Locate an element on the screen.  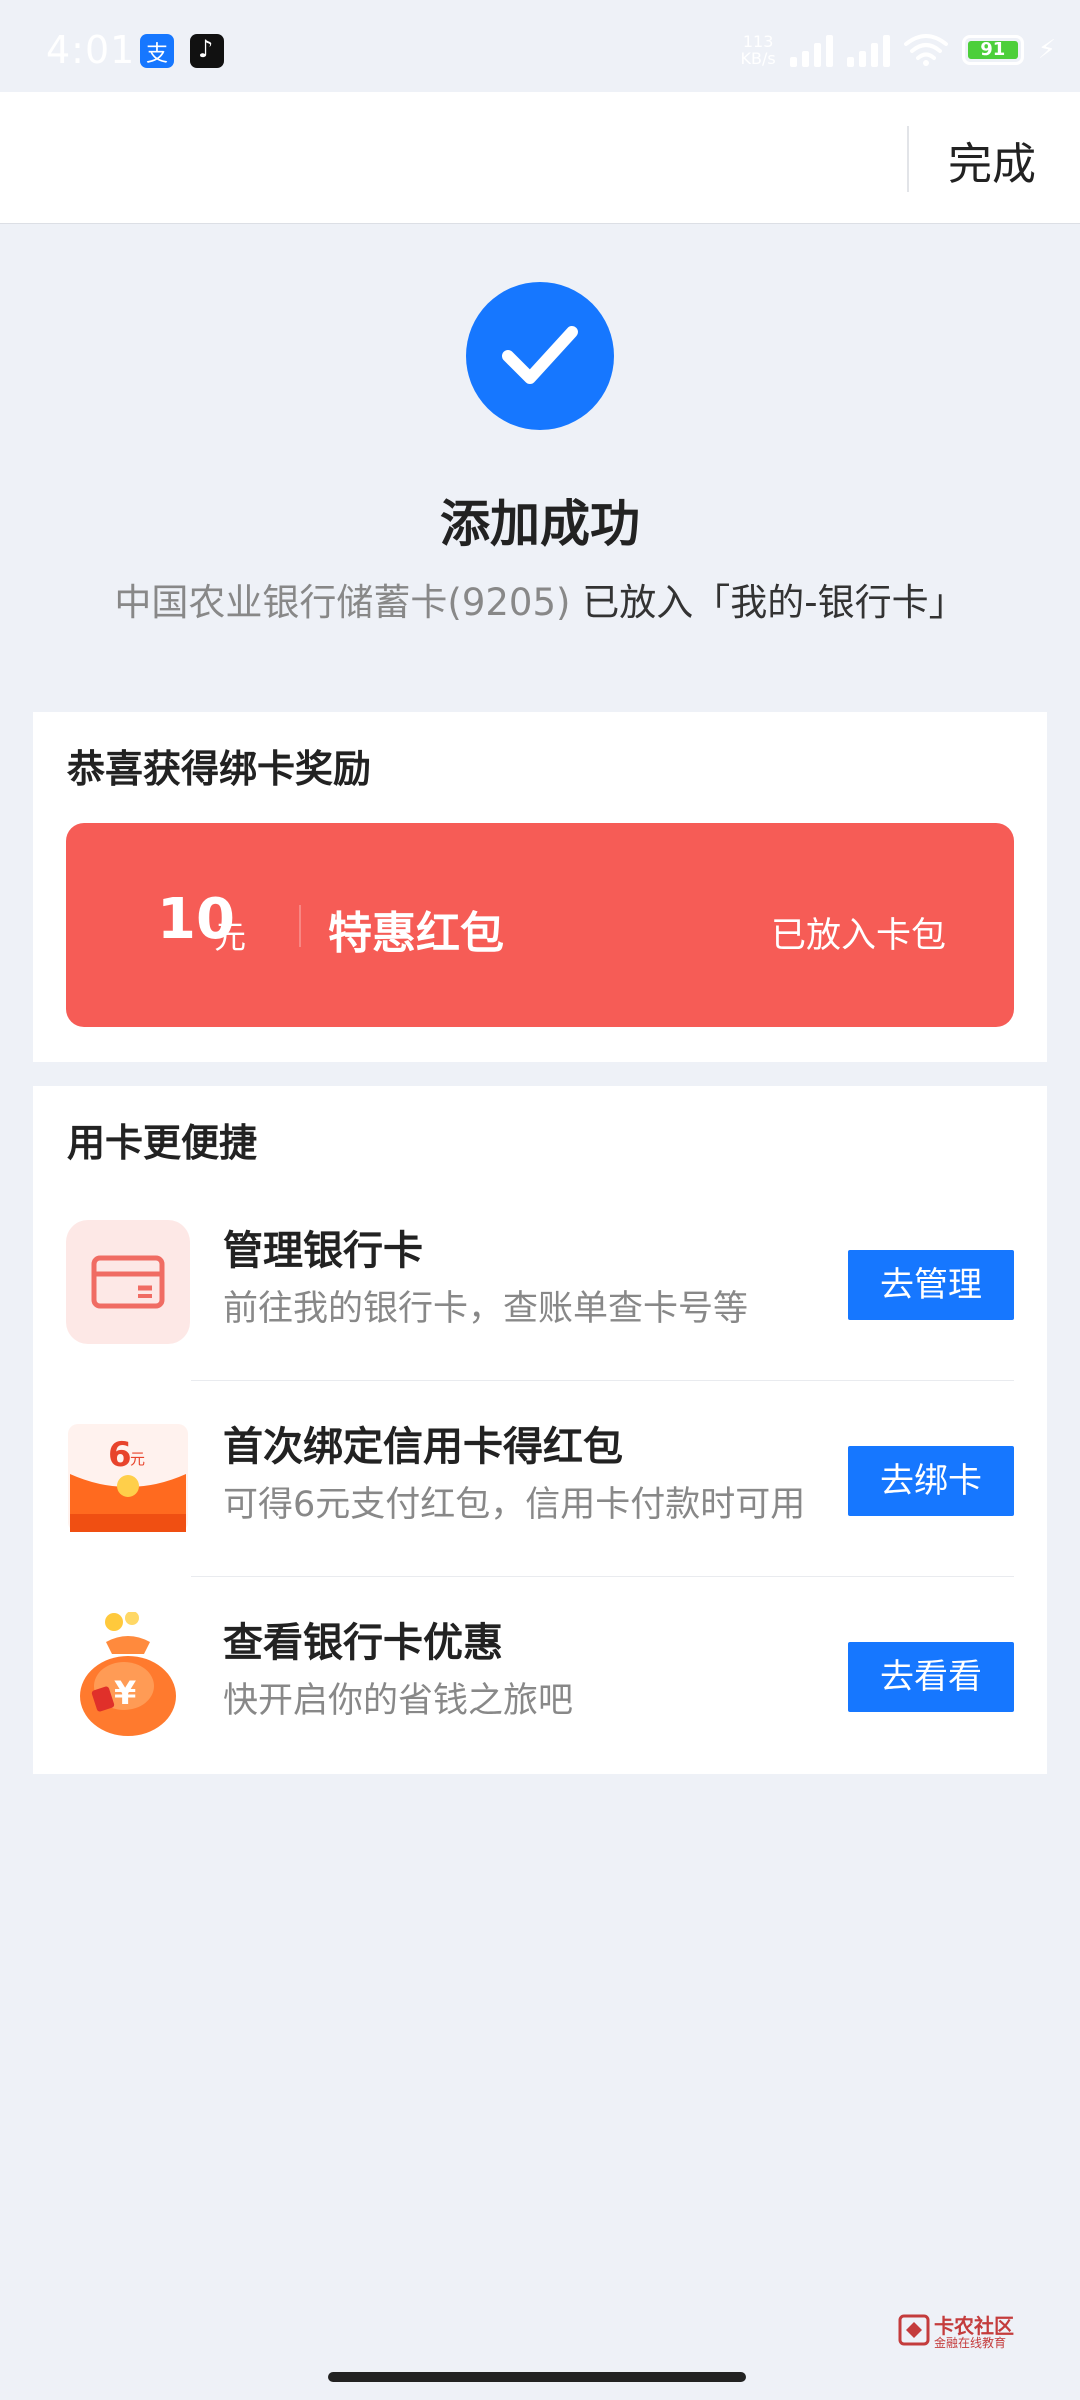
feature-subtitle: 可得6元支付红包，信用卡付款时可用 is located at coordinates (514, 1505).